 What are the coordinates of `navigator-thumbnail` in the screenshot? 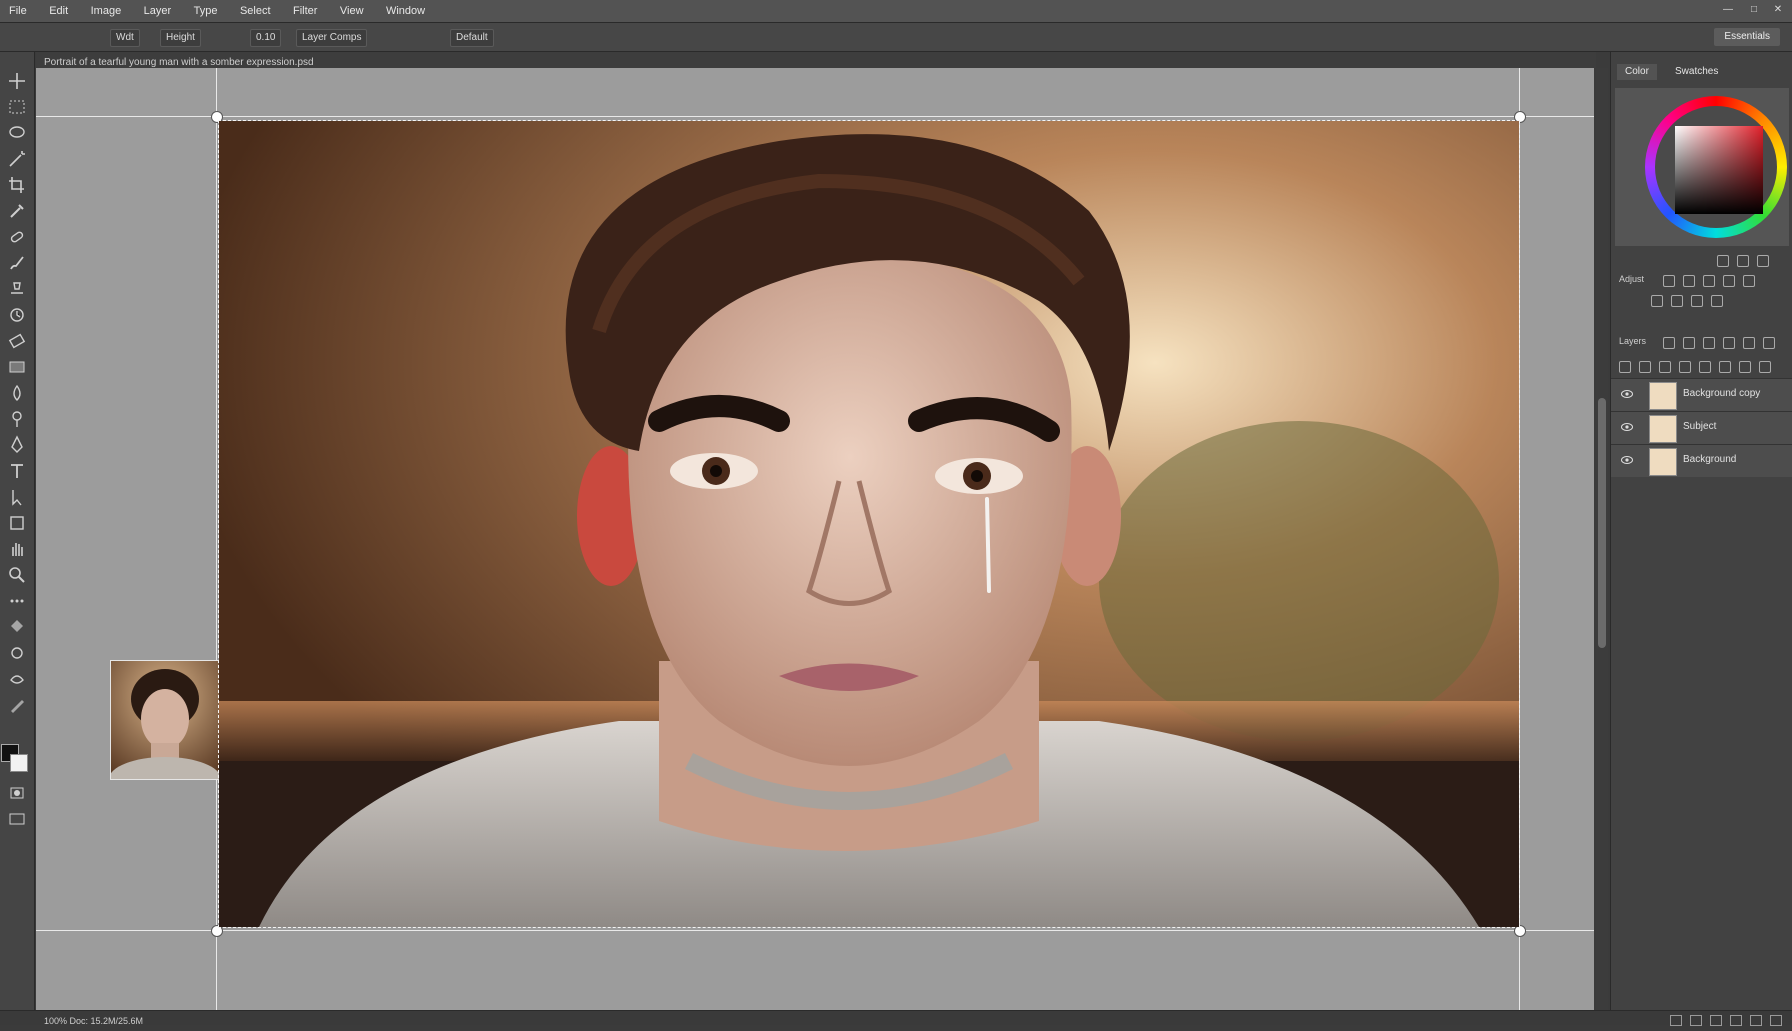 It's located at (165, 720).